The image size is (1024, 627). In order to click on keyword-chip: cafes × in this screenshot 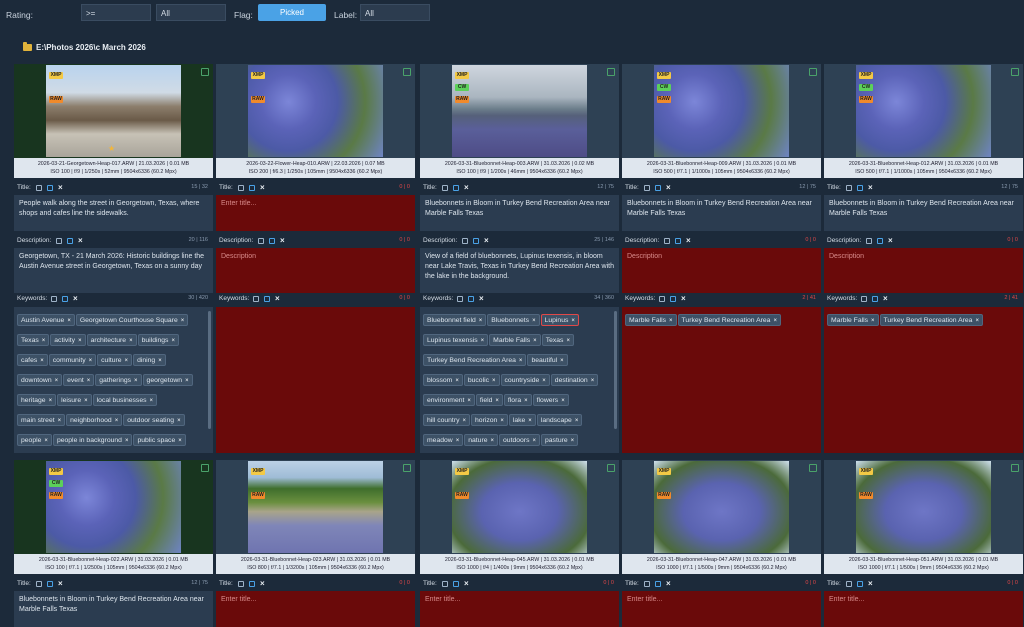, I will do `click(32, 360)`.